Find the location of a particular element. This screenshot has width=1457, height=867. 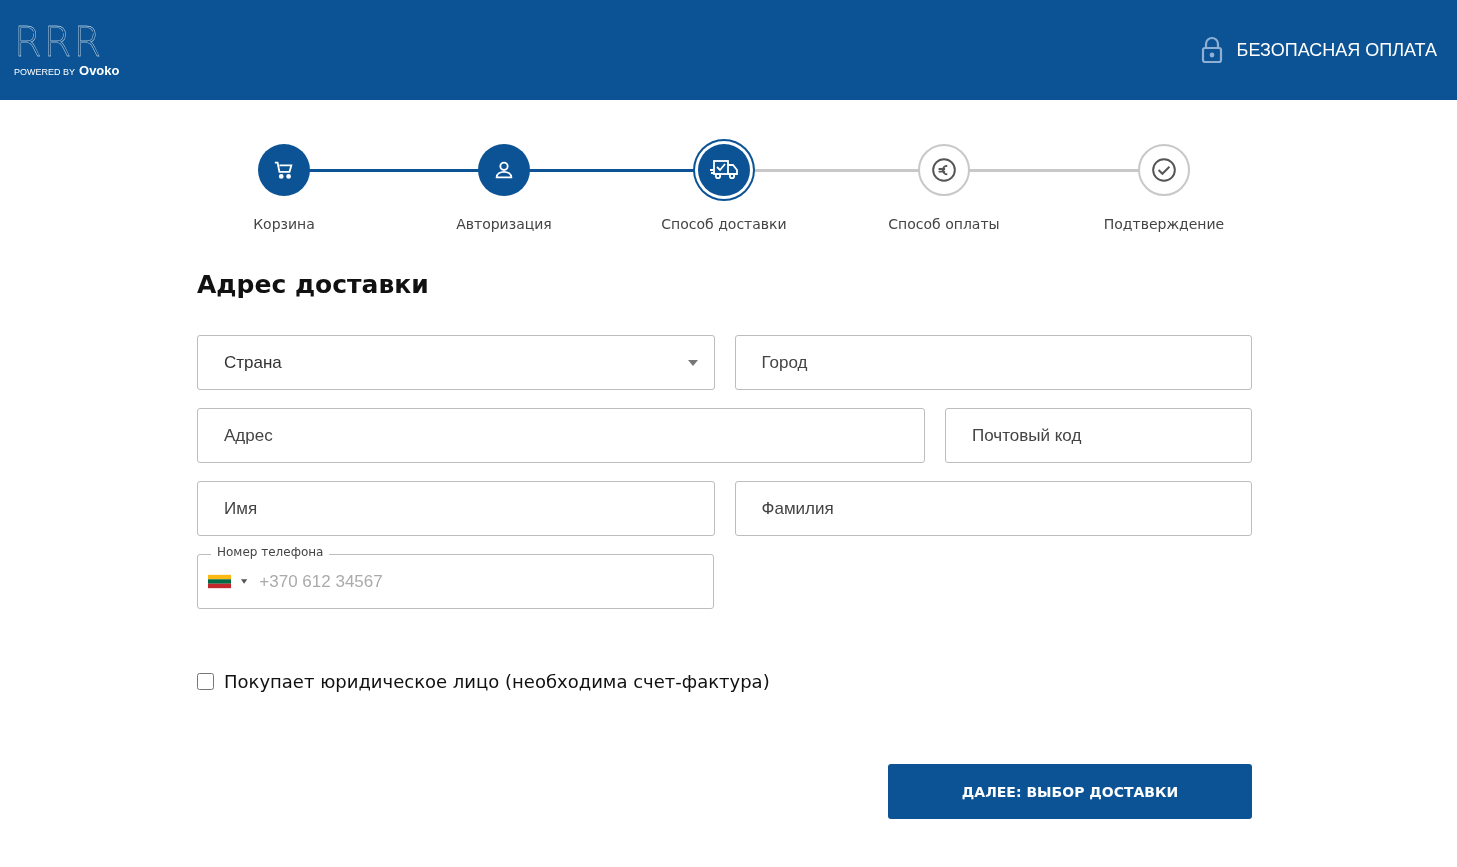

step-label: Способ оплаты is located at coordinates (944, 224).